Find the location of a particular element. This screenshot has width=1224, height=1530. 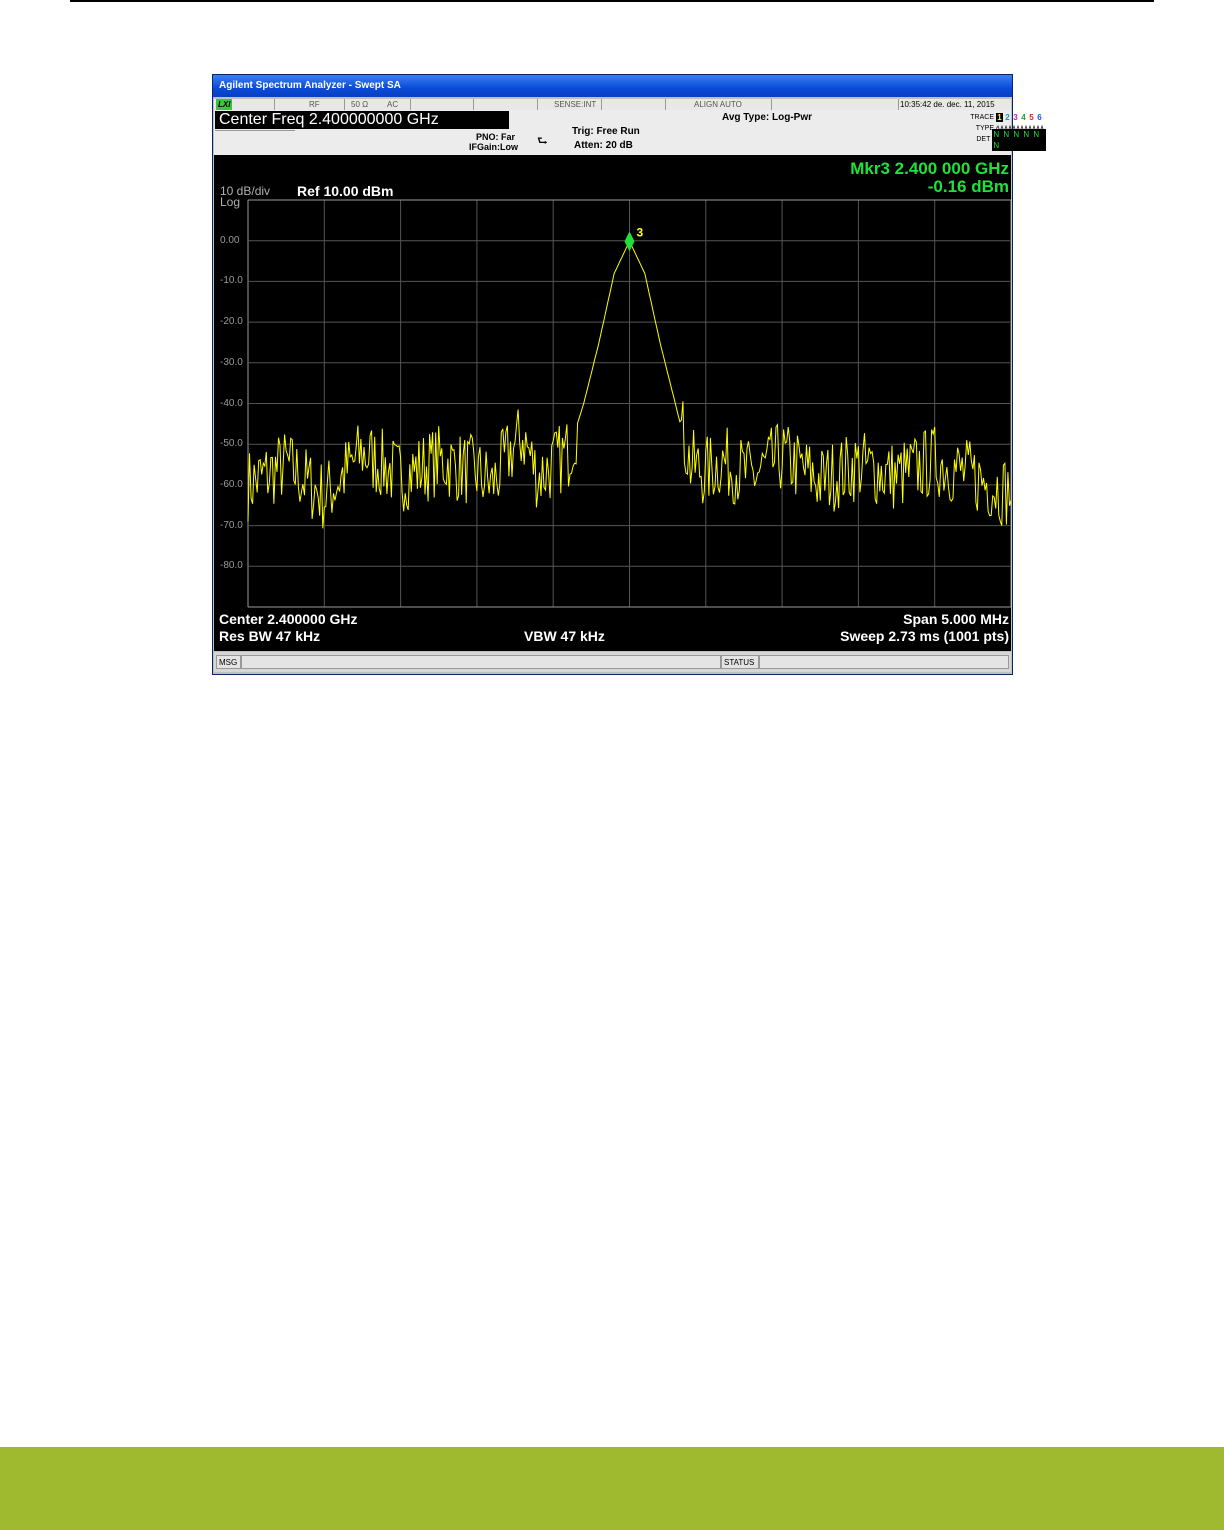

ref-level: Ref 10.00 dBm is located at coordinates (345, 191).